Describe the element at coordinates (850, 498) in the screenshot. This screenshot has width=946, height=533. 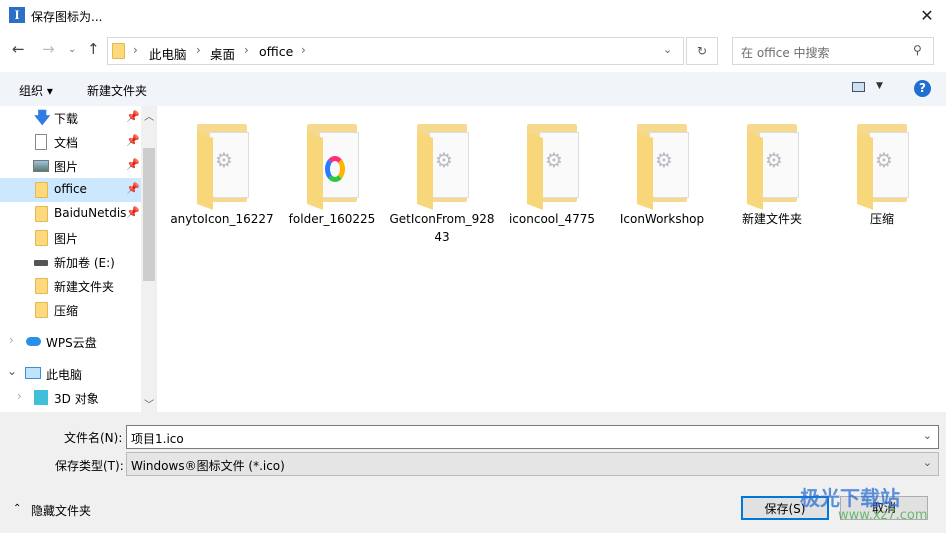
I see `watermark-logo: 极光下载站` at that location.